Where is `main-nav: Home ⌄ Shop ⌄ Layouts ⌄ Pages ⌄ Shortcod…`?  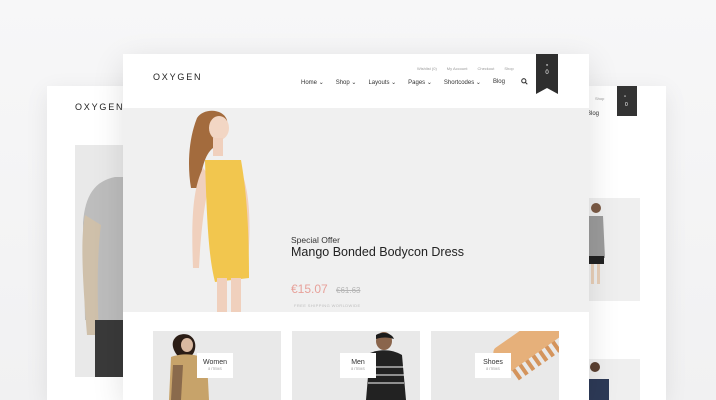
main-nav: Home ⌄ Shop ⌄ Layouts ⌄ Pages ⌄ Shortcod… is located at coordinates (403, 82).